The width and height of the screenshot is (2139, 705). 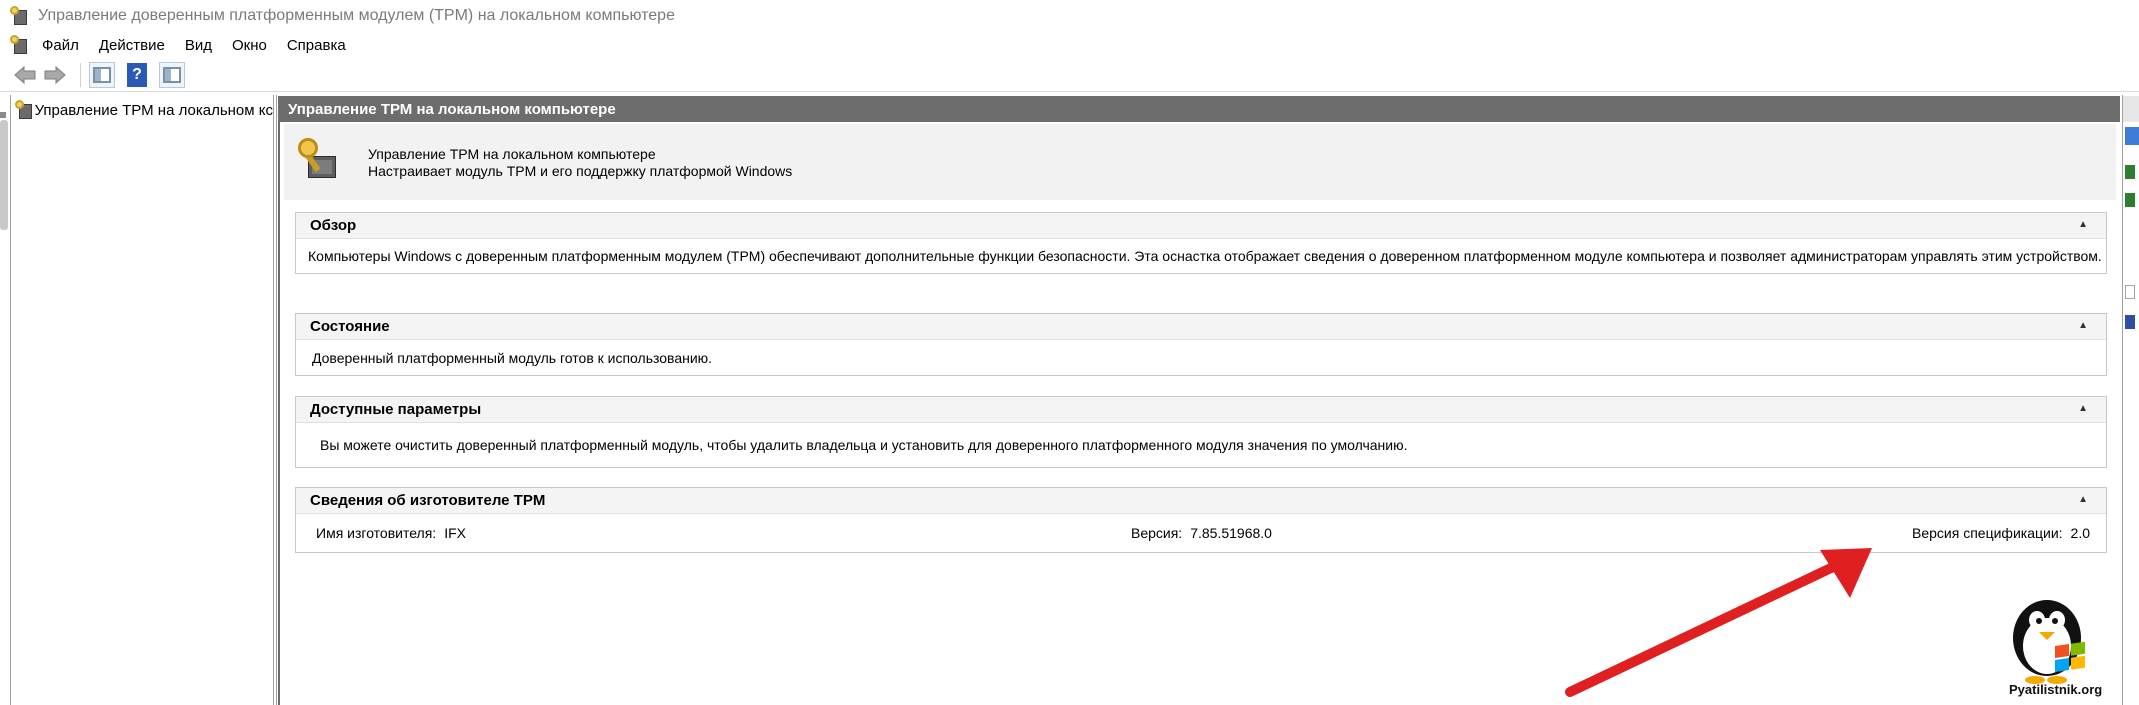 What do you see at coordinates (3, 115) in the screenshot?
I see `tree-expander-icon` at bounding box center [3, 115].